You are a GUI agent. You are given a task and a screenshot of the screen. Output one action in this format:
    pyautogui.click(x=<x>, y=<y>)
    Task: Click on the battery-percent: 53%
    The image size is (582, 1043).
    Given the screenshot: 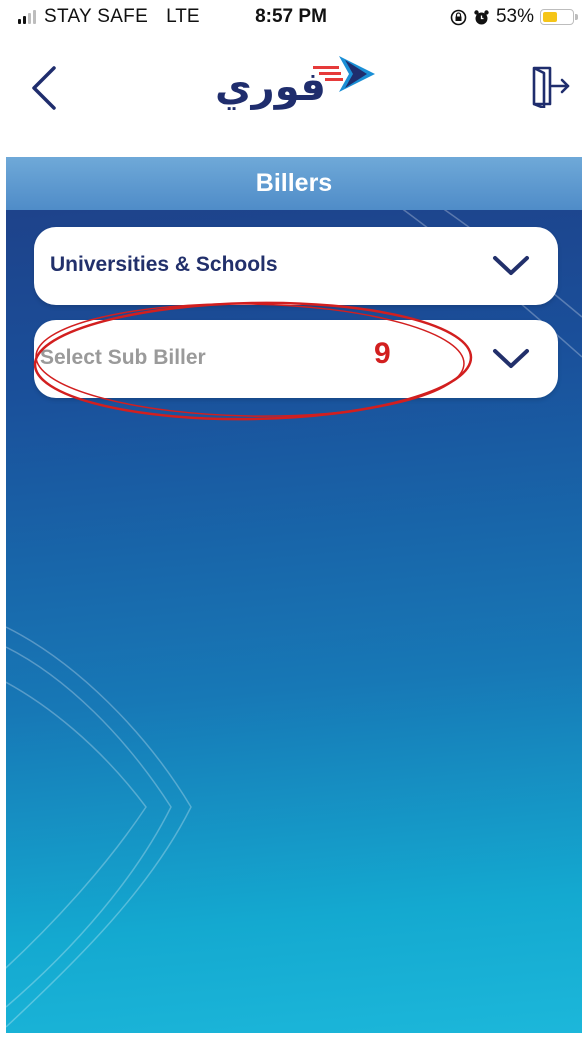 What is the action you would take?
    pyautogui.click(x=514, y=16)
    